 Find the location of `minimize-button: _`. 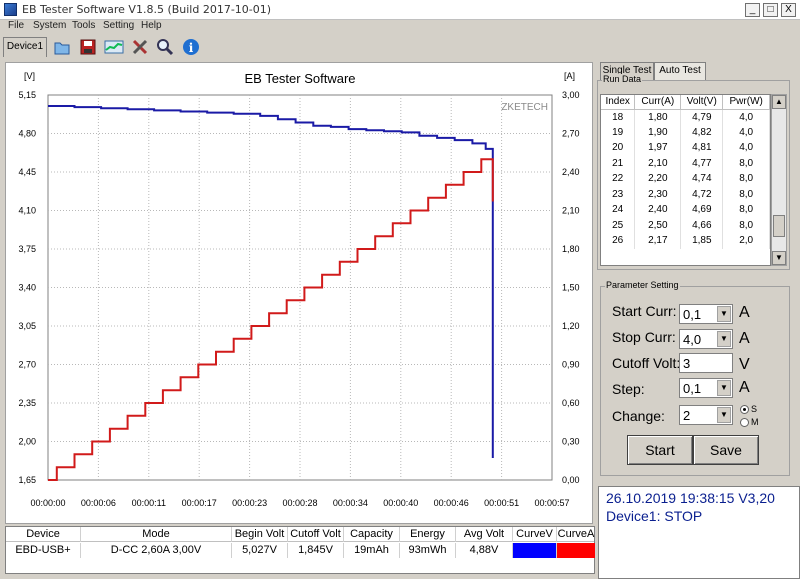

minimize-button: _ is located at coordinates (752, 10).